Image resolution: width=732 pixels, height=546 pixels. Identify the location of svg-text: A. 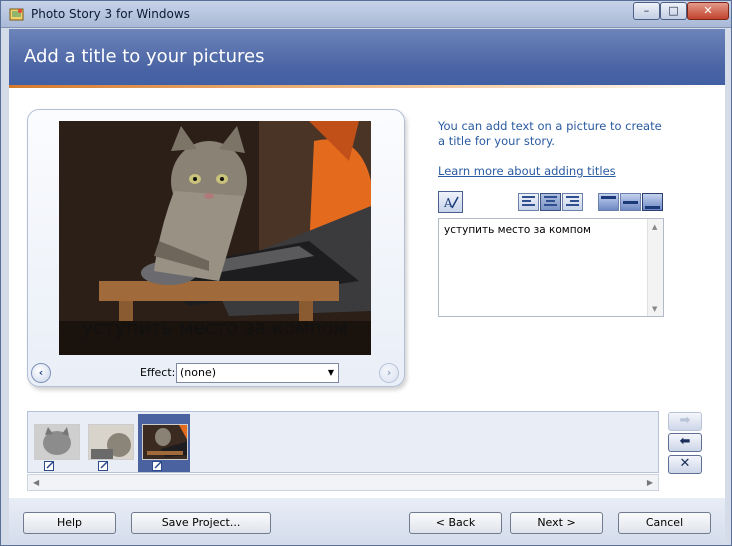
(448, 203).